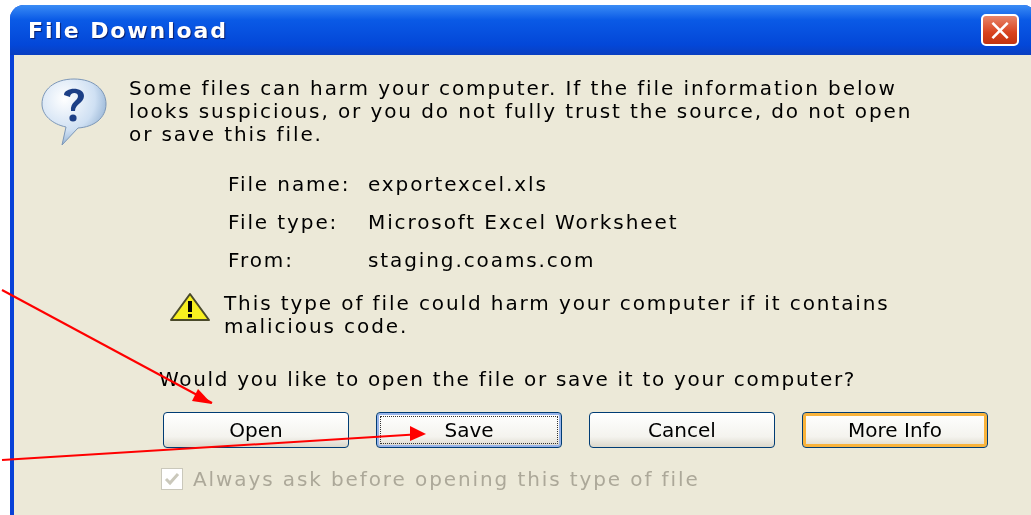  What do you see at coordinates (284, 222) in the screenshot?
I see `detail-label: File type:` at bounding box center [284, 222].